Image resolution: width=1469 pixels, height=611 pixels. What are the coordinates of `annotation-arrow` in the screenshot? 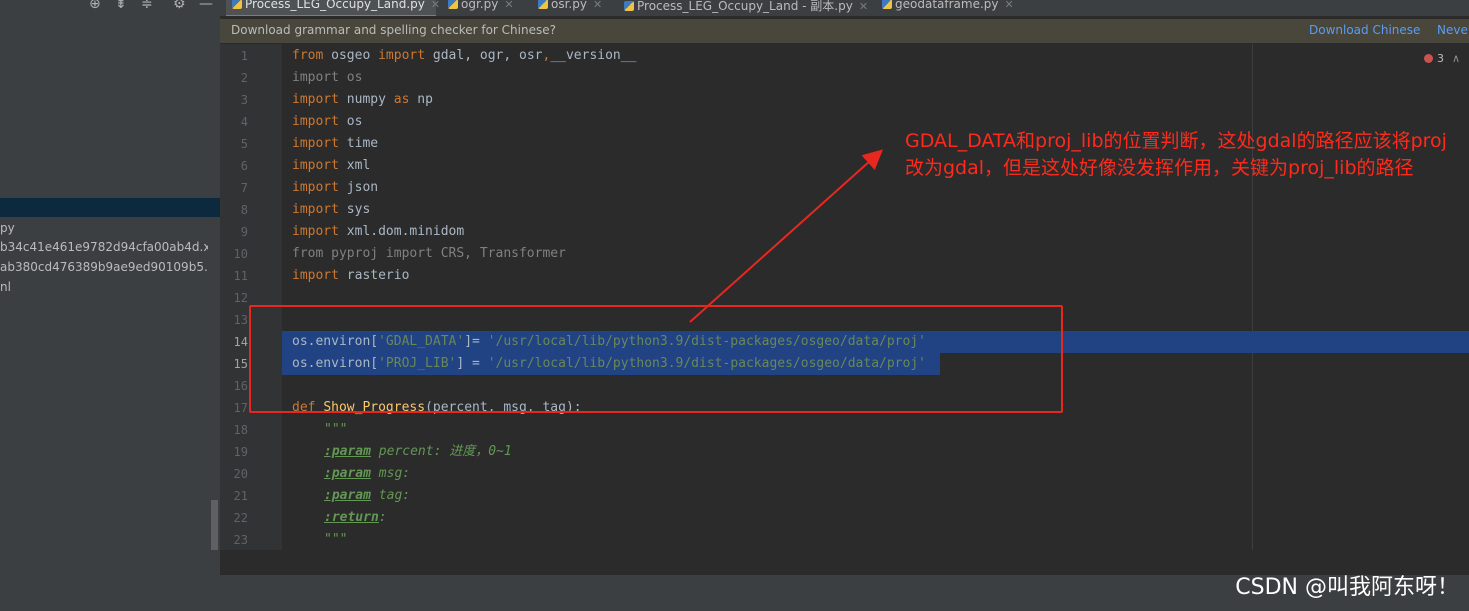 It's located at (786, 236).